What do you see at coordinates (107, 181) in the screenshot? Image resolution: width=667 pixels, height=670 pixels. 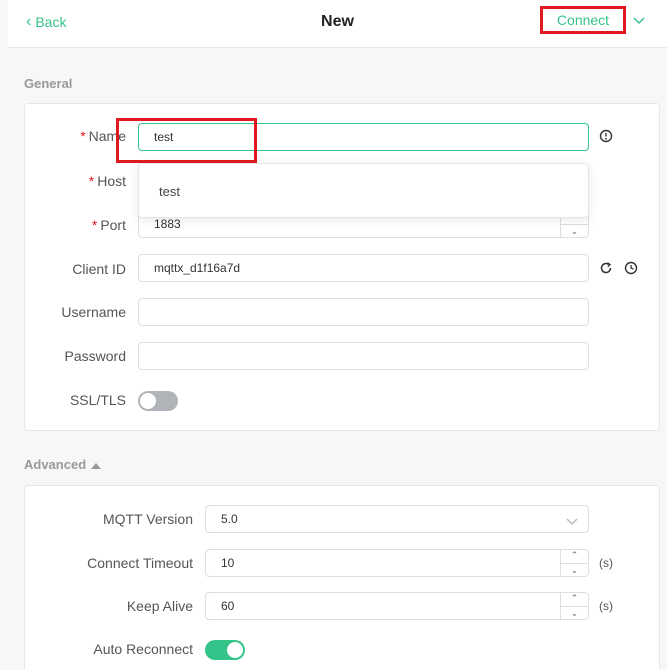 I see `host-label: * Host` at bounding box center [107, 181].